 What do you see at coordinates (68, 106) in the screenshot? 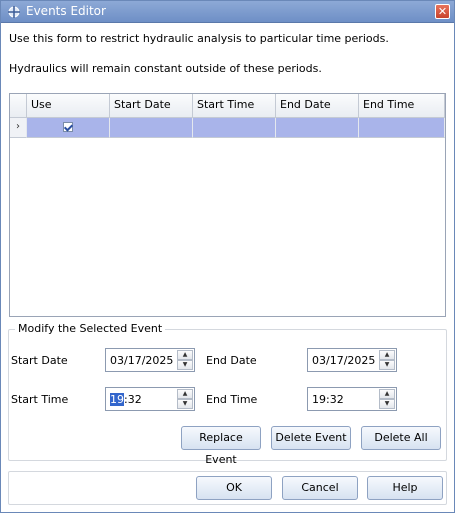
I see `column-header-use: Use` at bounding box center [68, 106].